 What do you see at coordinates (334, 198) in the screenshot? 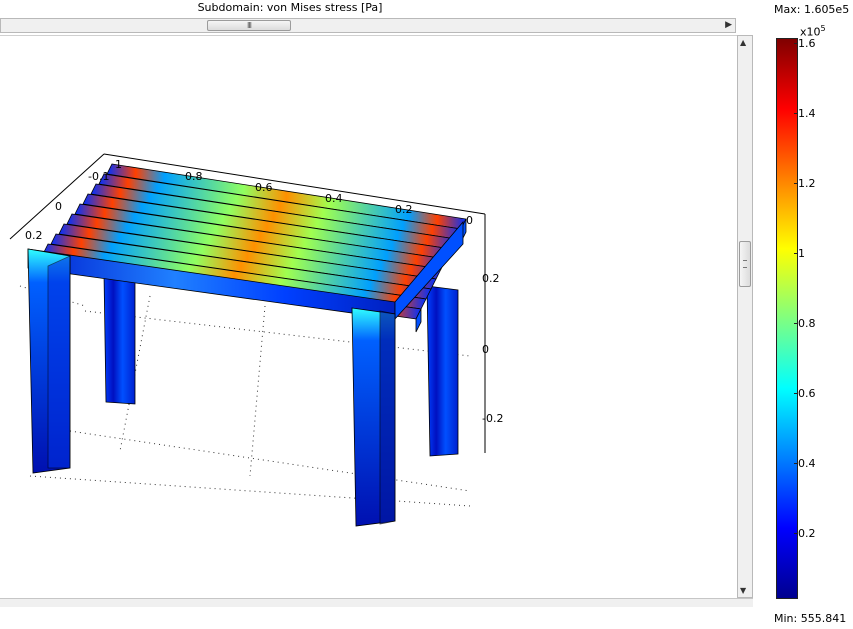
I see `x-tick-0-4: 0.4` at bounding box center [334, 198].